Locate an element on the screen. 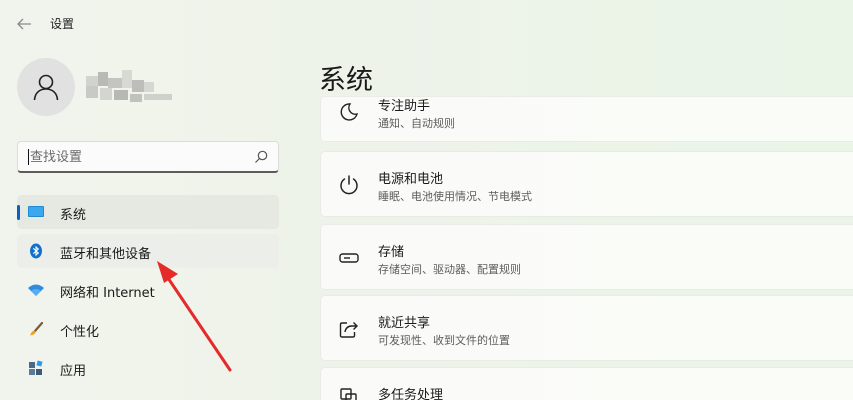 This screenshot has height=400, width=853. title-bar: 设置 is located at coordinates (426, 23).